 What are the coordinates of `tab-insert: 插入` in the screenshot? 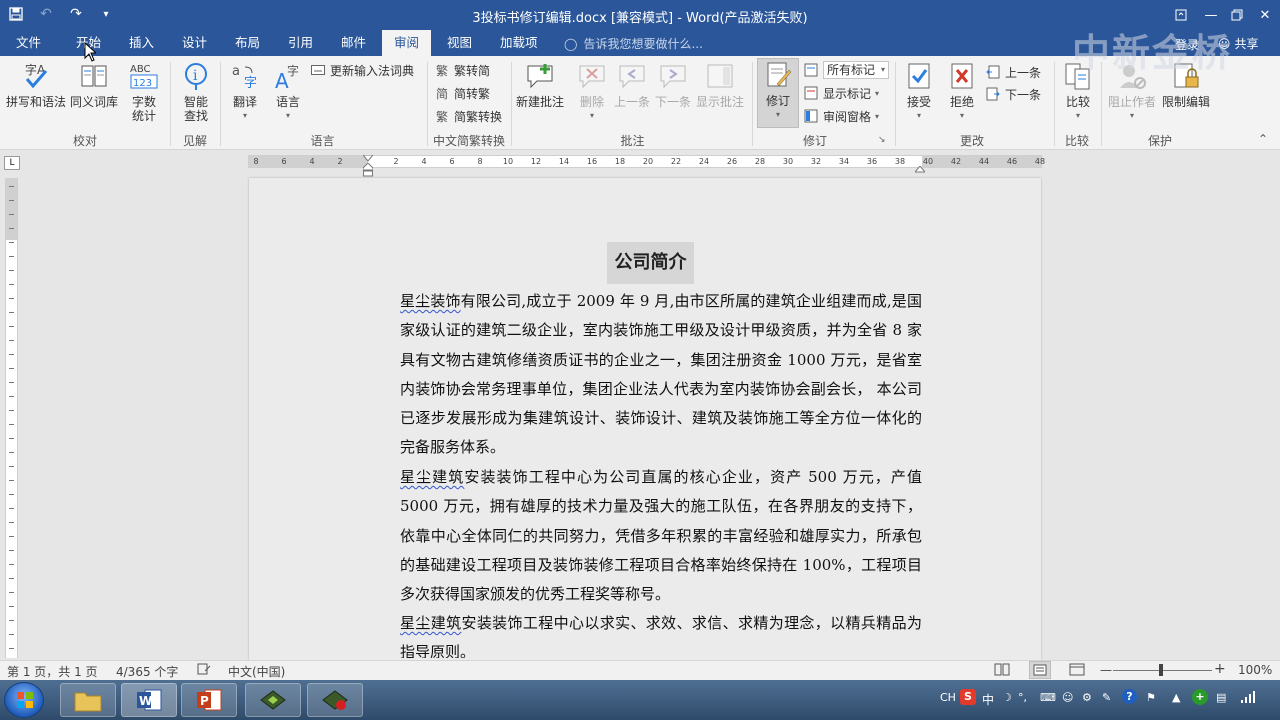 It's located at (141, 43).